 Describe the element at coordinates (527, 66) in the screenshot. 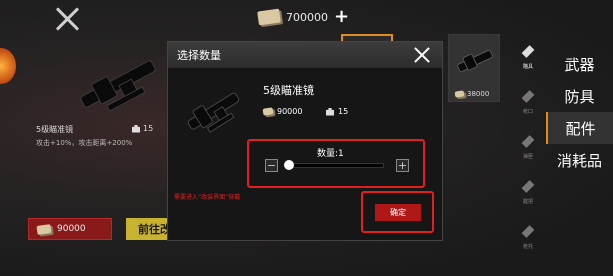

I see `slot-sight-label: 瞄具` at that location.